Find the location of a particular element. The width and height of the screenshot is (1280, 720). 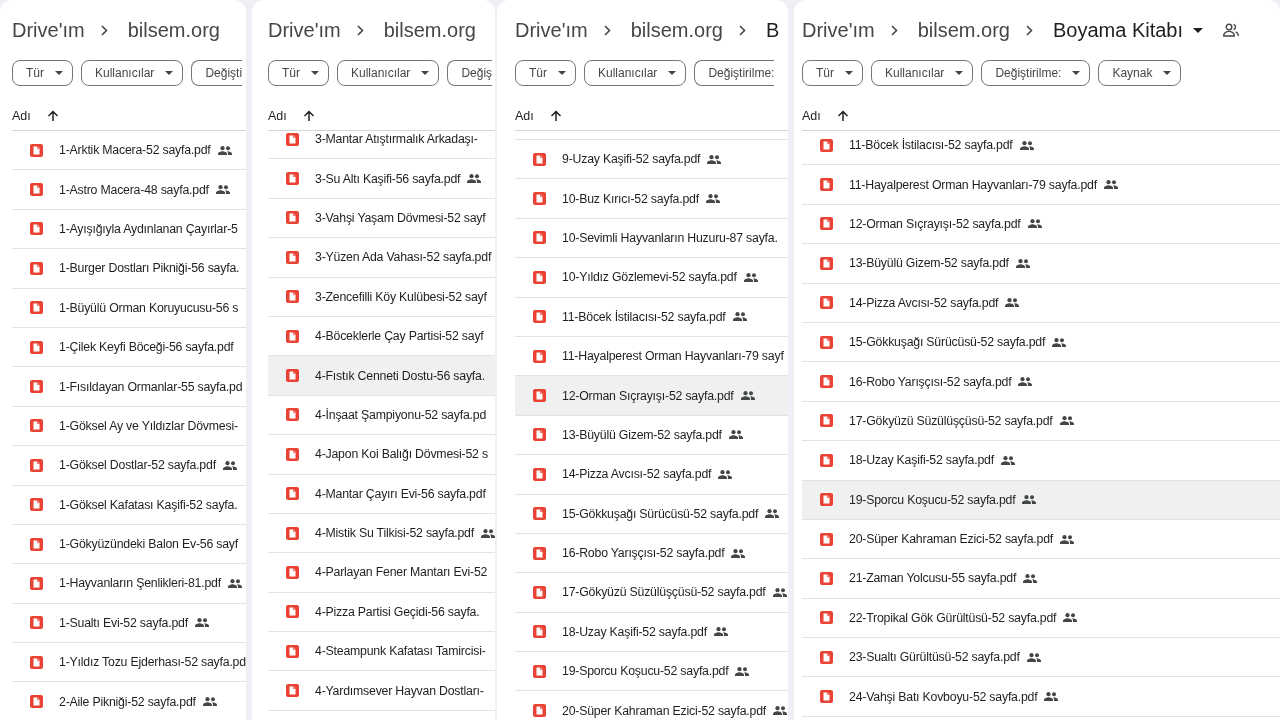

file-name: 1-Fısıldayan Ormanlar-55 sayfa.pd is located at coordinates (151, 386).